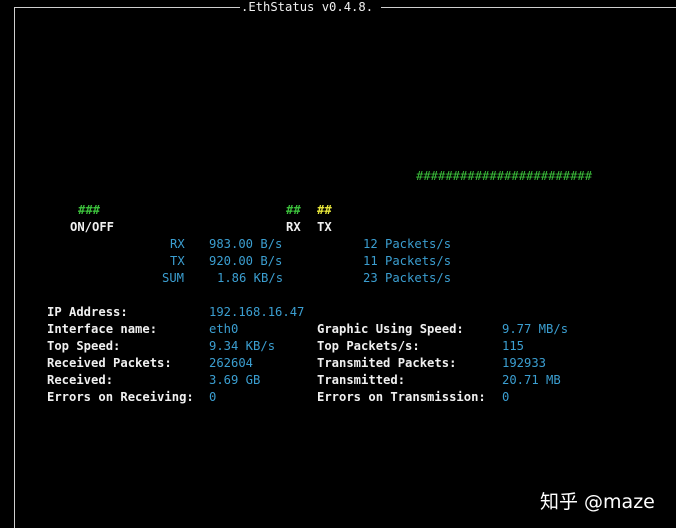  Describe the element at coordinates (84, 346) in the screenshot. I see `stat-label-top-speed: Top Speed:` at that location.